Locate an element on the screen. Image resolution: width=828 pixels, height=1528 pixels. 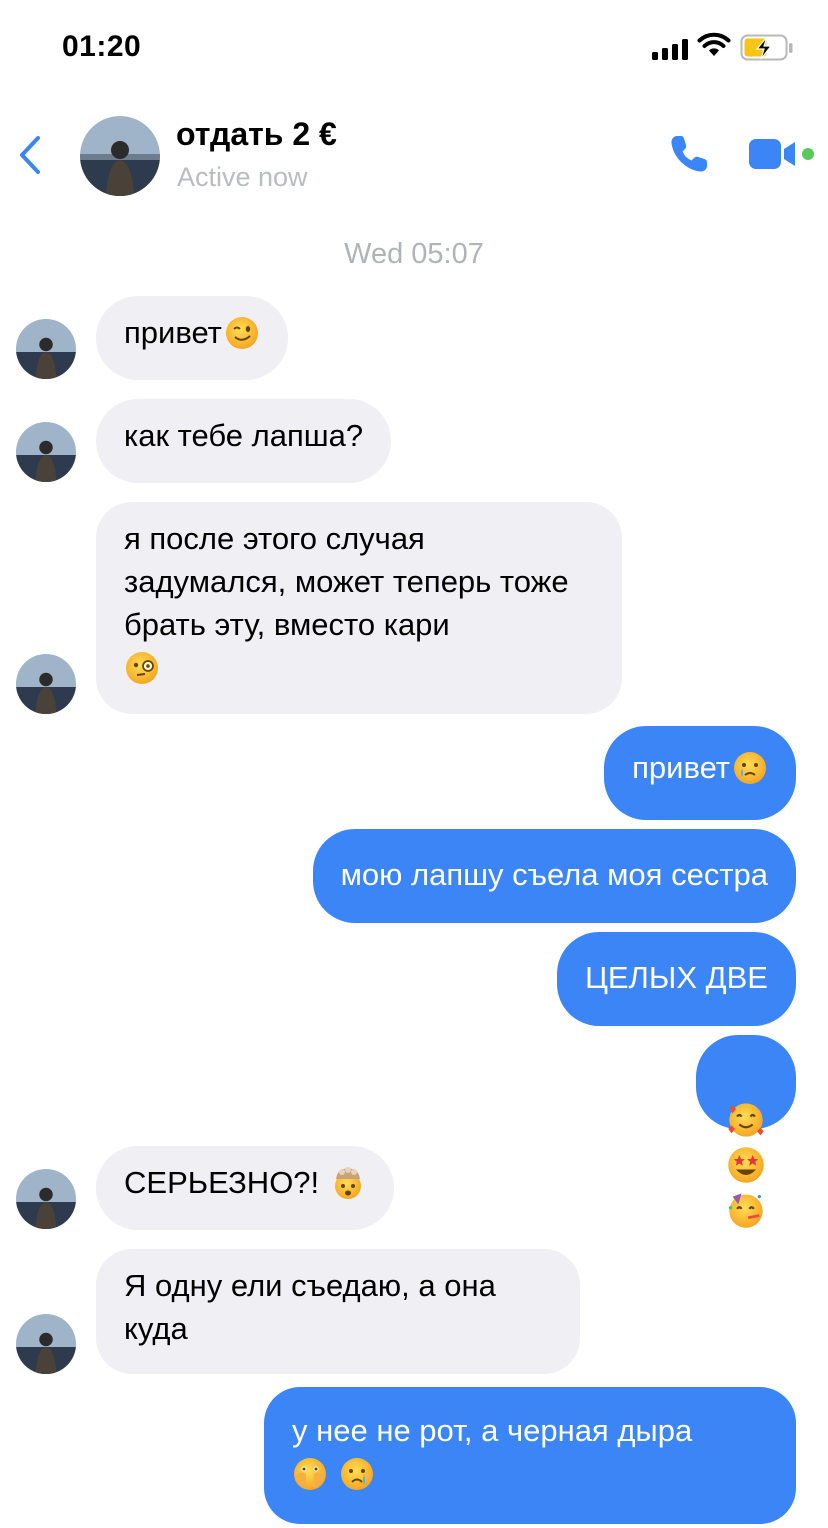
message-bubble-outgoing: мою лапшу съела моя сестра is located at coordinates (554, 876).